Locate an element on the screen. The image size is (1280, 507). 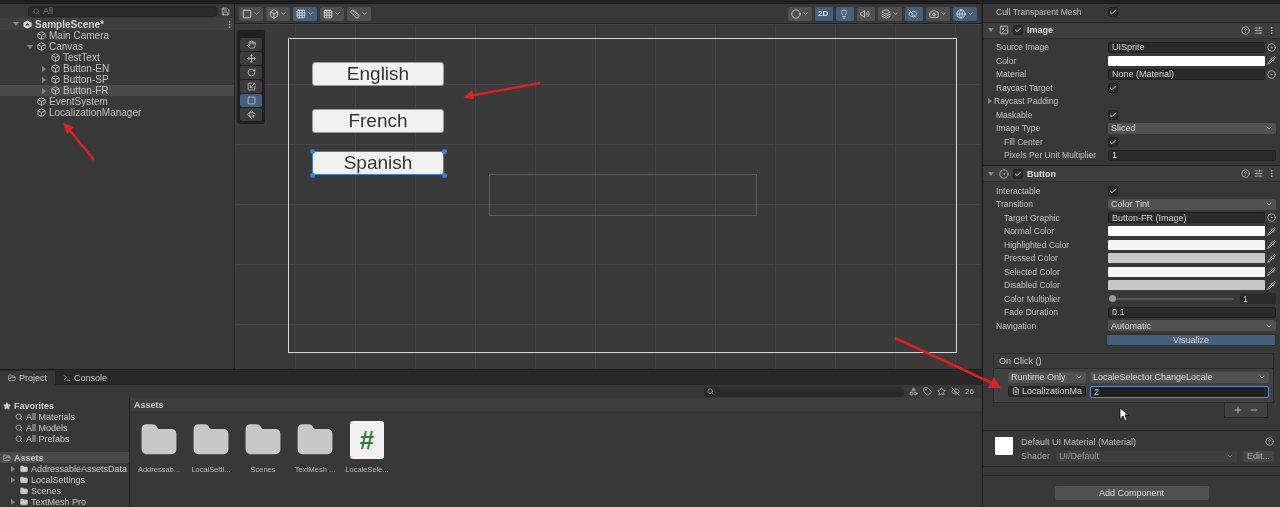
favorite-item: All Materials is located at coordinates (64, 416).